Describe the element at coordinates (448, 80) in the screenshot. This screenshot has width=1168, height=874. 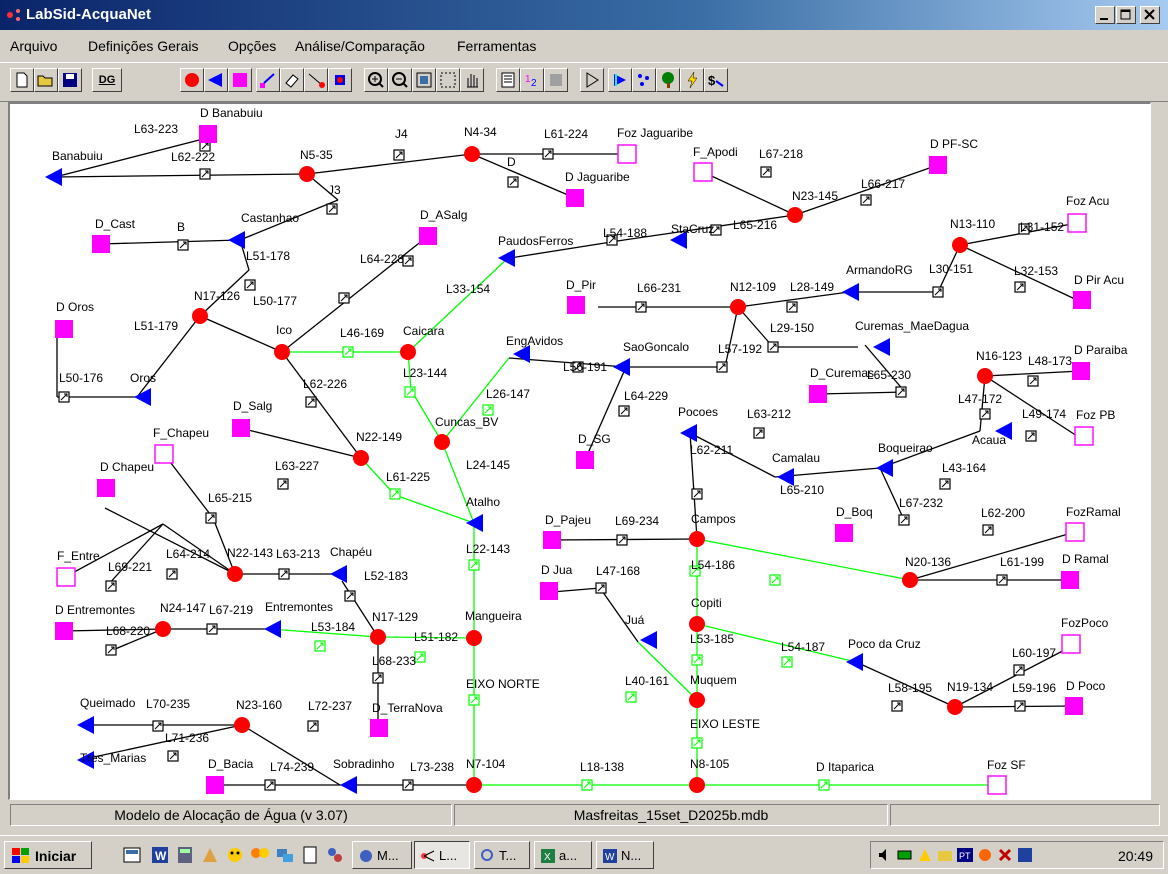
I see `zoom-window-button` at that location.